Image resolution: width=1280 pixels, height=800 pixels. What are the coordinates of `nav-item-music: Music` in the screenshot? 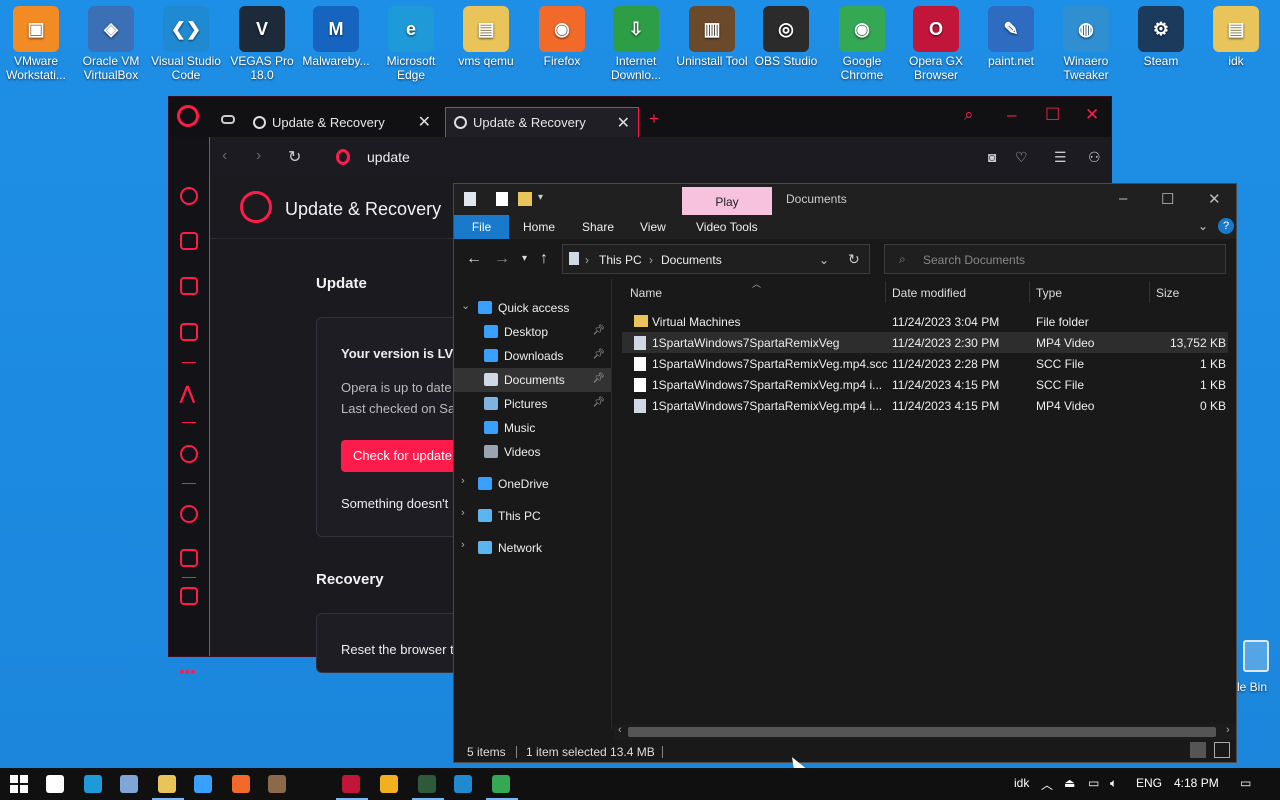 It's located at (532, 428).